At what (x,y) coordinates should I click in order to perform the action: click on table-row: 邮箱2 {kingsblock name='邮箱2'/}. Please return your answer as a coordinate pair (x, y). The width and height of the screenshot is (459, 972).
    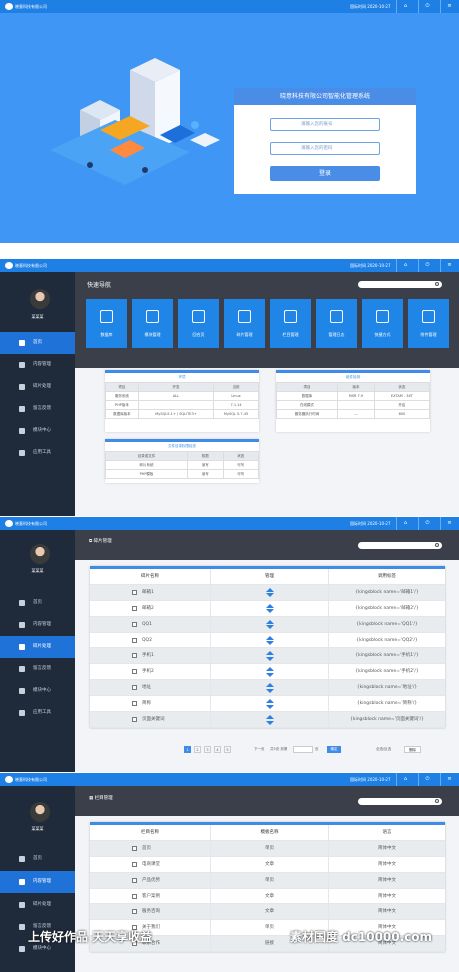
    Looking at the image, I should click on (267, 608).